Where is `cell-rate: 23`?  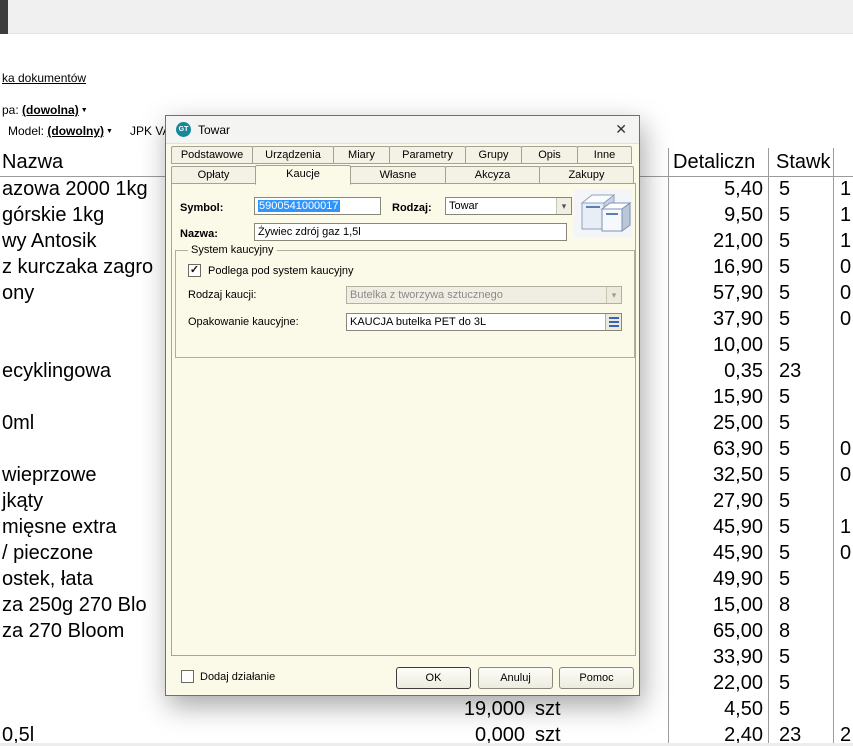 cell-rate: 23 is located at coordinates (790, 371).